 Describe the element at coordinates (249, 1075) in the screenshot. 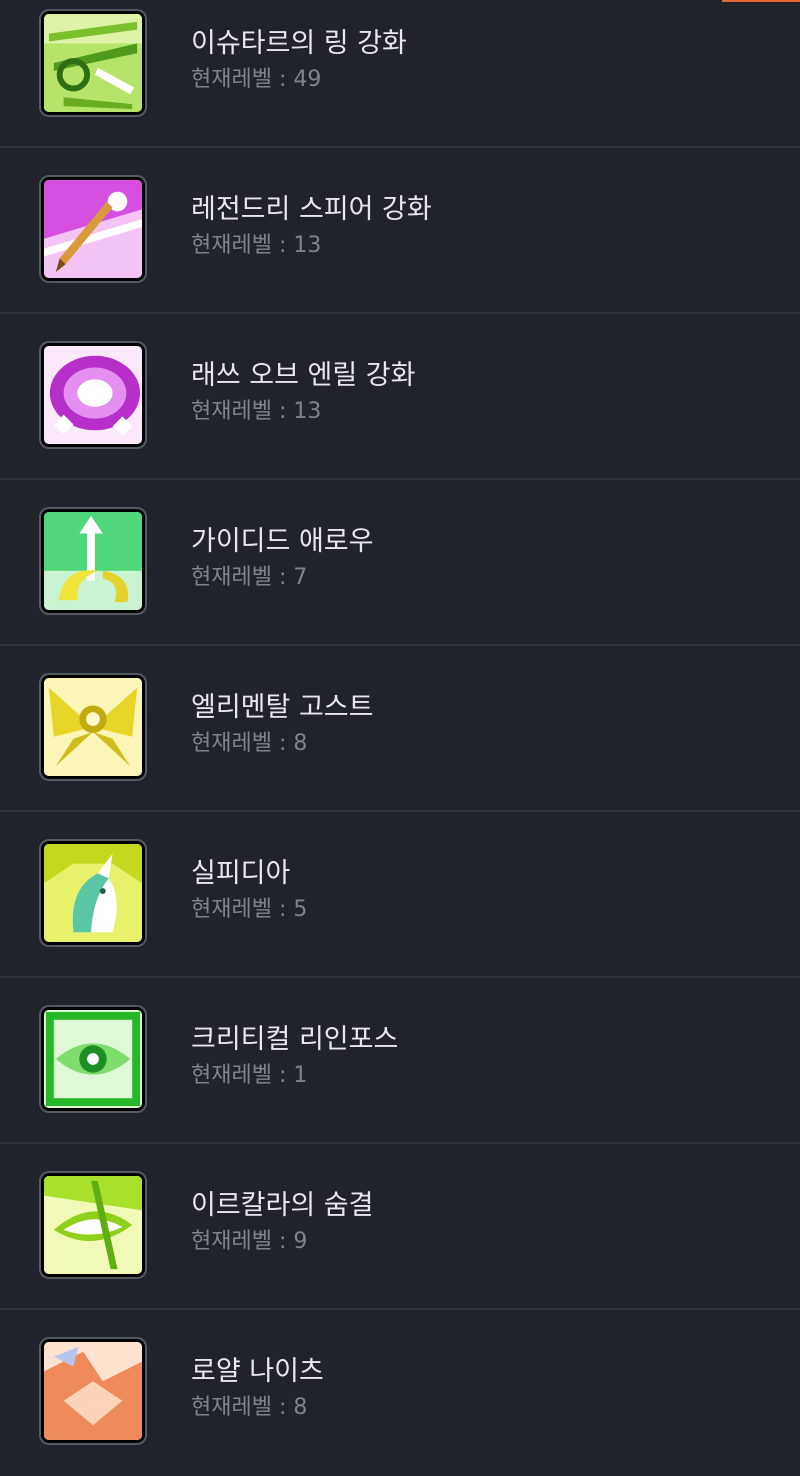

I see `skill-level: 현재레벨 : 1` at that location.